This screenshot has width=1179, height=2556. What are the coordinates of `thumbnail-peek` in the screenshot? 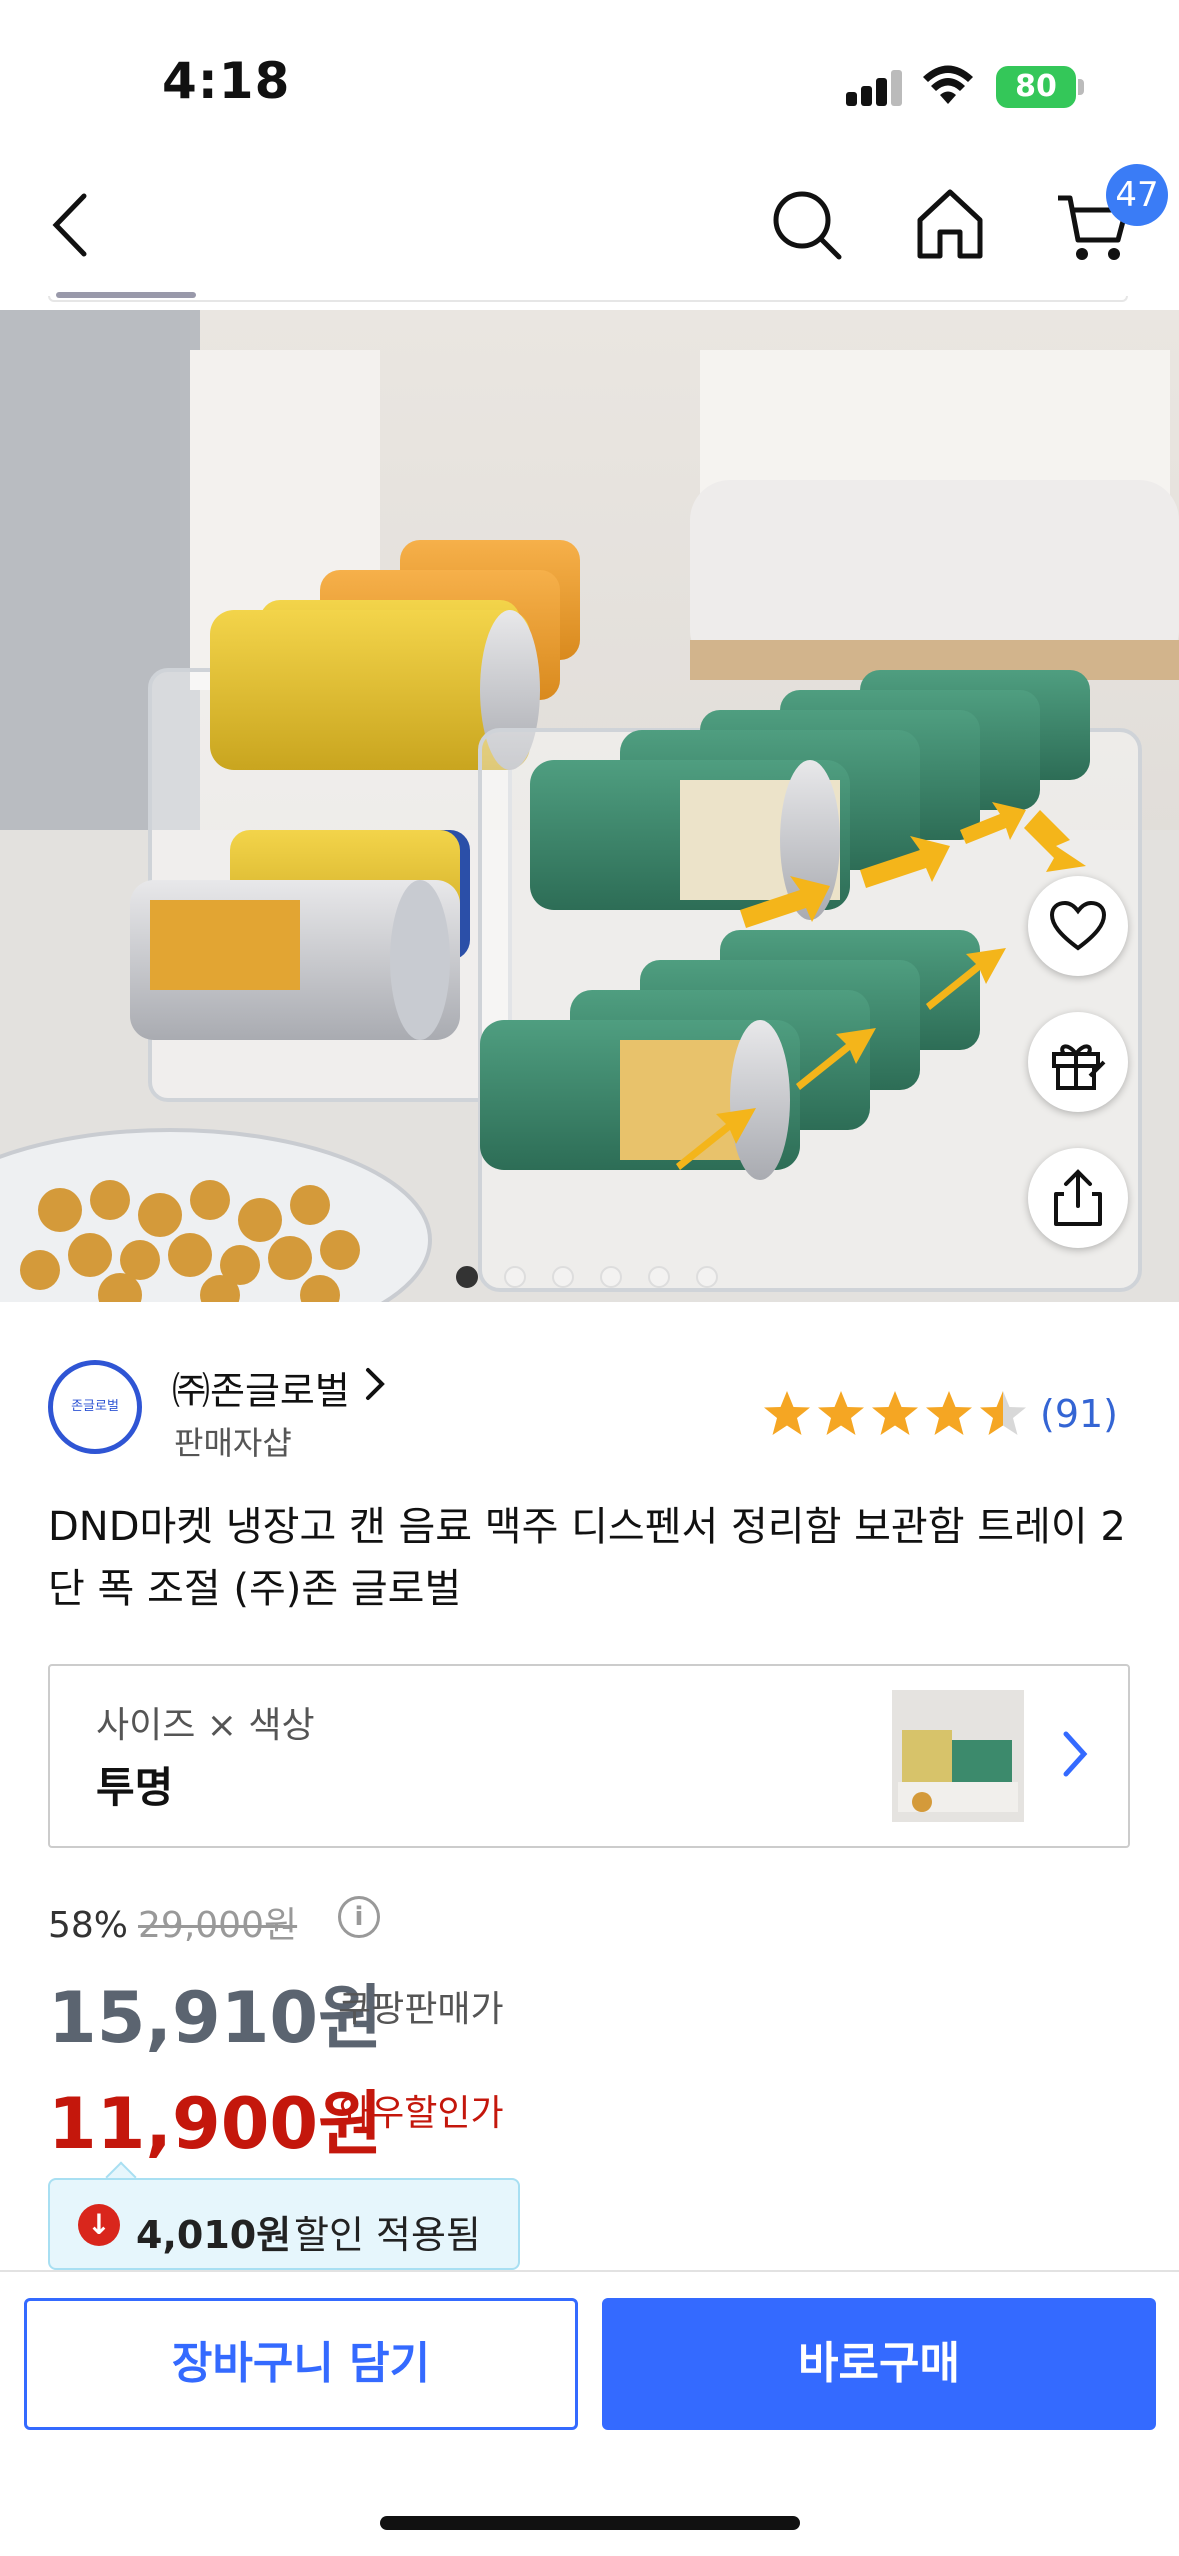 It's located at (126, 295).